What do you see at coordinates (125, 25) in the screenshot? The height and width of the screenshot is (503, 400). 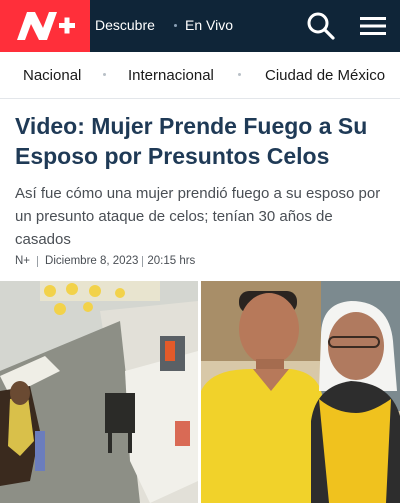 I see `nav-descubre-link: Descubre` at bounding box center [125, 25].